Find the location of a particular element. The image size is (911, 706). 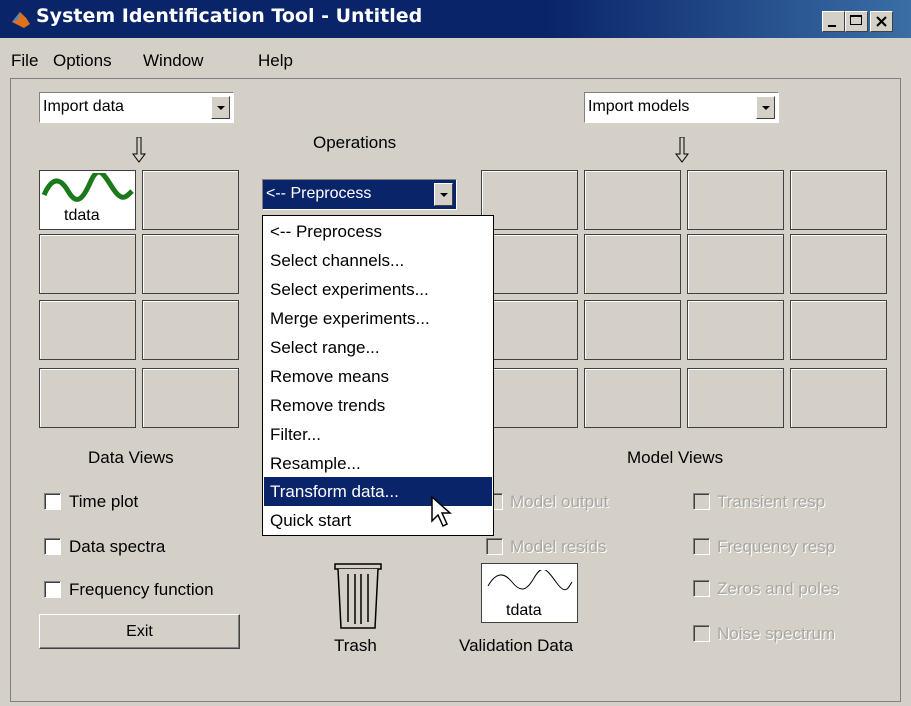

data-slot-tdata: tdata is located at coordinates (87, 200).